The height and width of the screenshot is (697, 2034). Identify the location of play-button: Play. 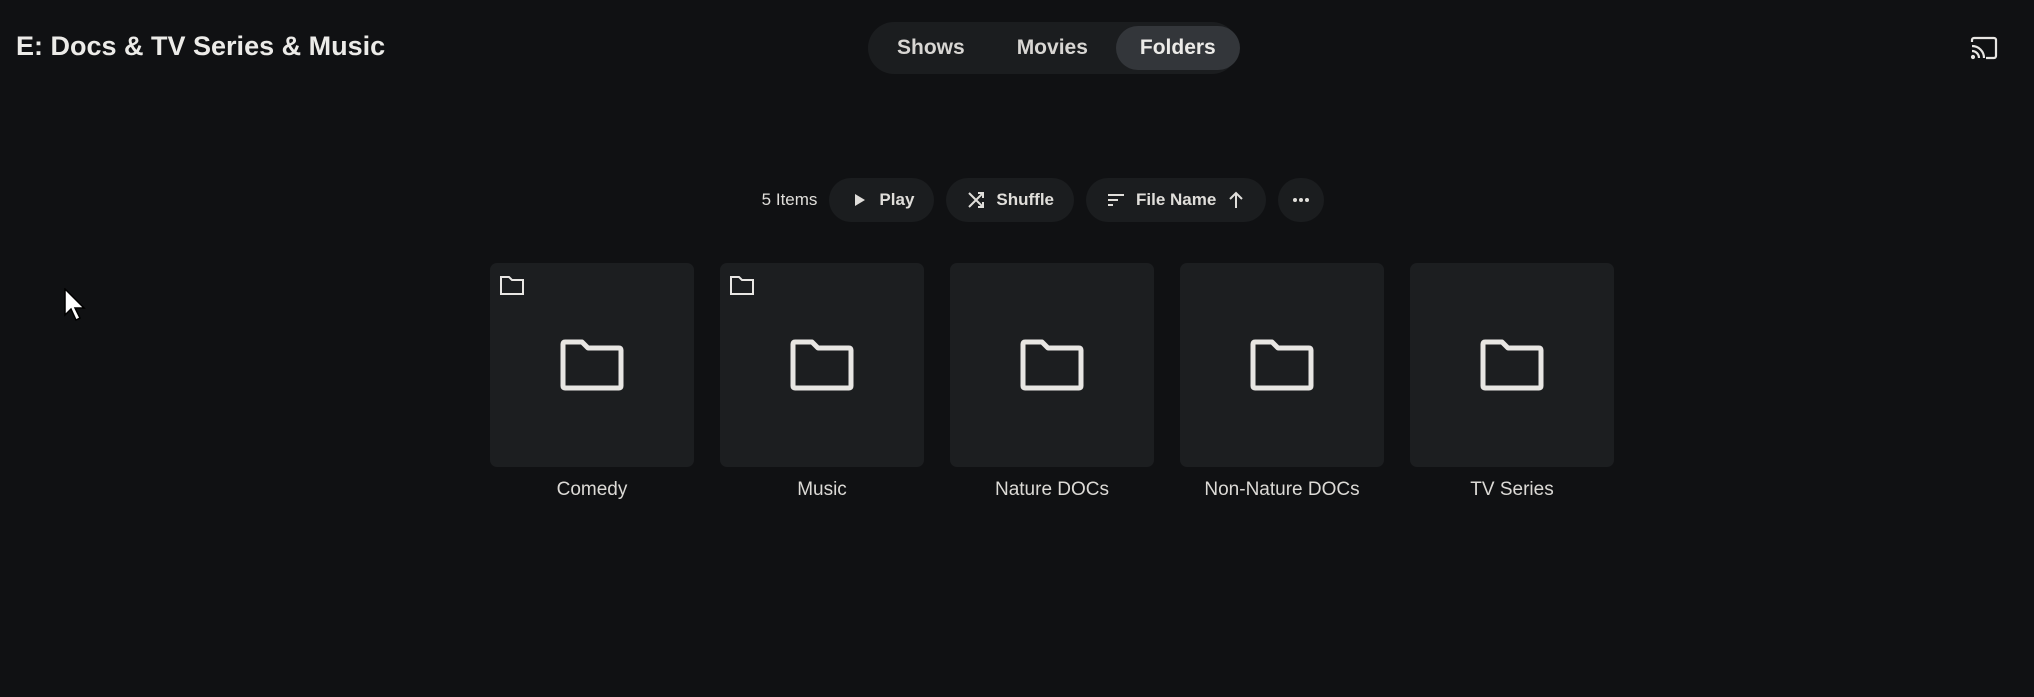
(882, 200).